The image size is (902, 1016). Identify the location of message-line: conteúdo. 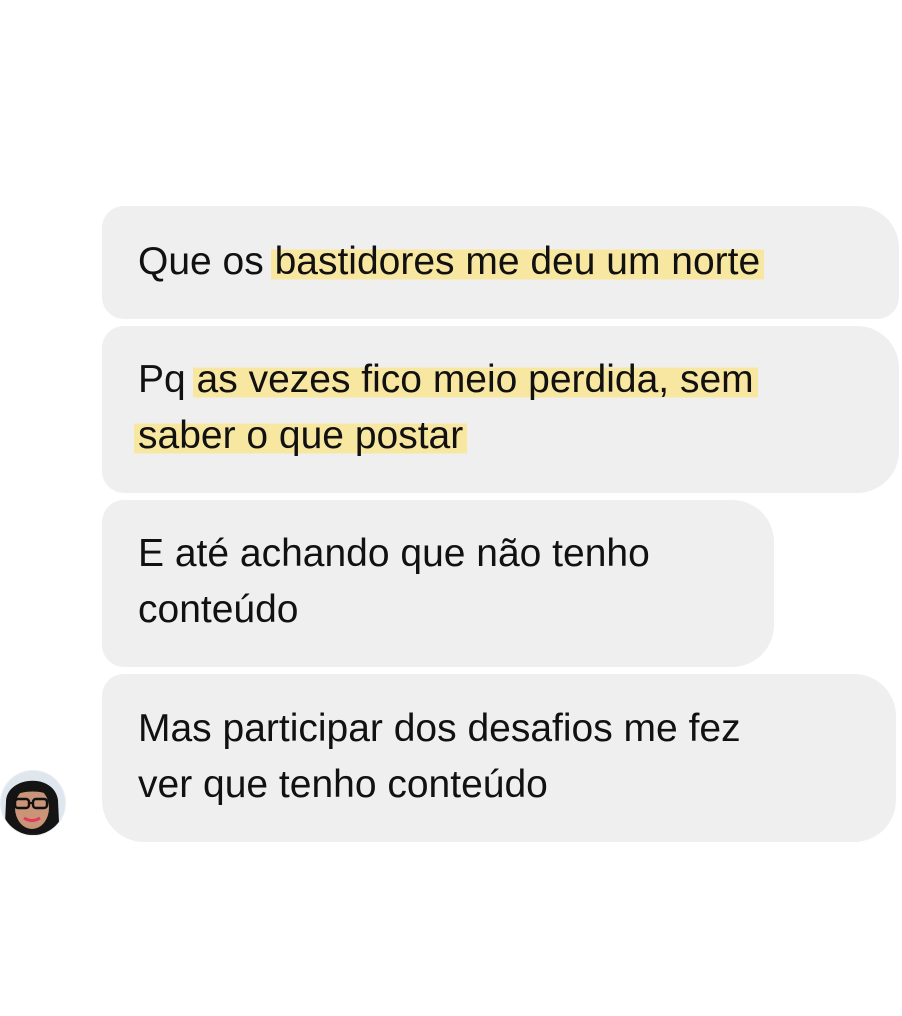
(218, 609).